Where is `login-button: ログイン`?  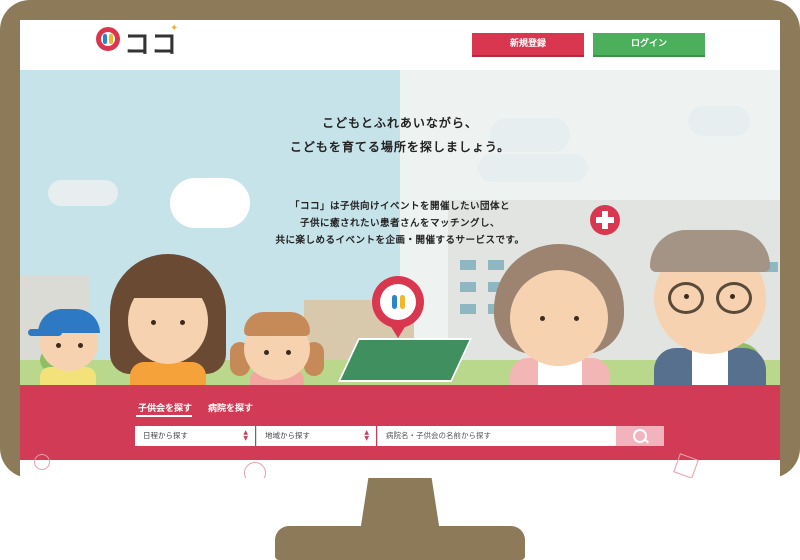 login-button: ログイン is located at coordinates (649, 45).